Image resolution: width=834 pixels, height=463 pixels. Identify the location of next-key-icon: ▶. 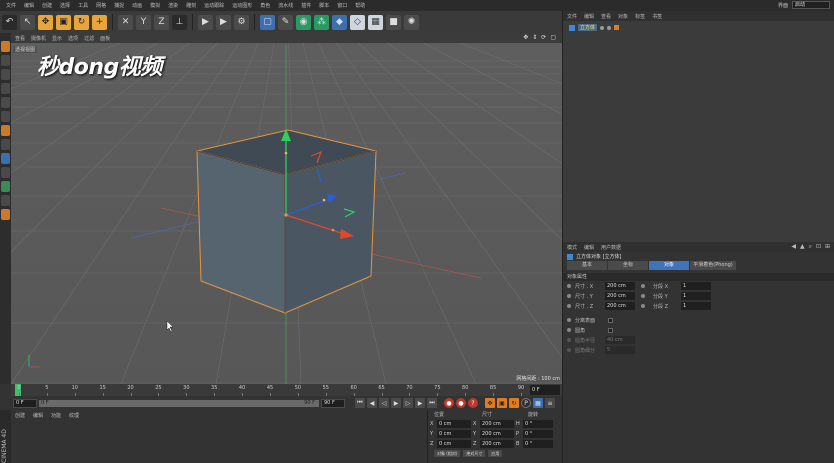
(420, 403).